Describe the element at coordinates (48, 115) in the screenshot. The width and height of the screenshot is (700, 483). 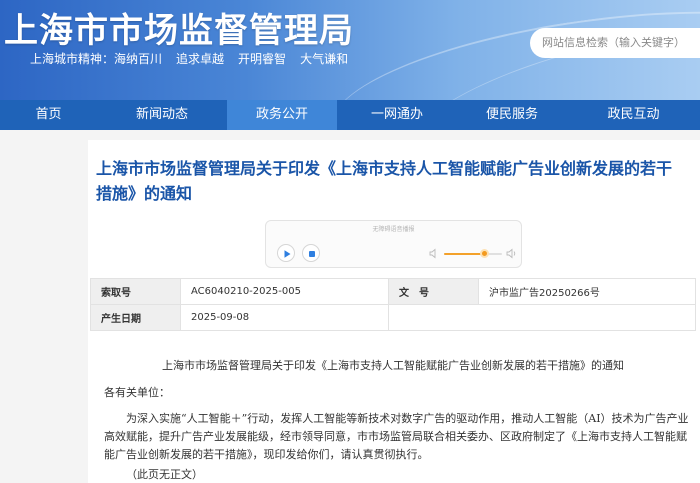
I see `nav-item-home: 首页` at that location.